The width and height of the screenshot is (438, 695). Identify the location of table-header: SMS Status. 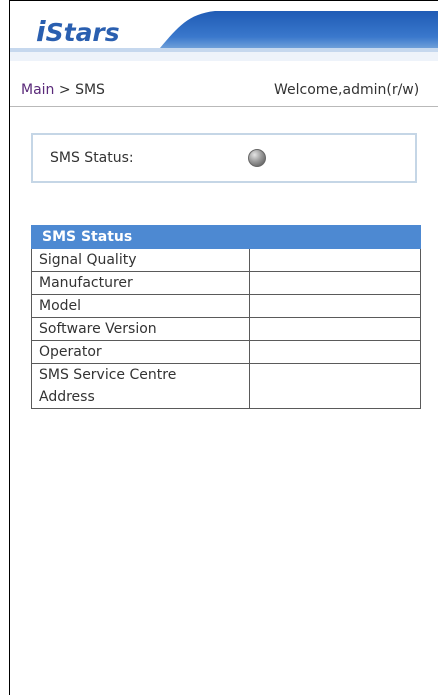
(226, 237).